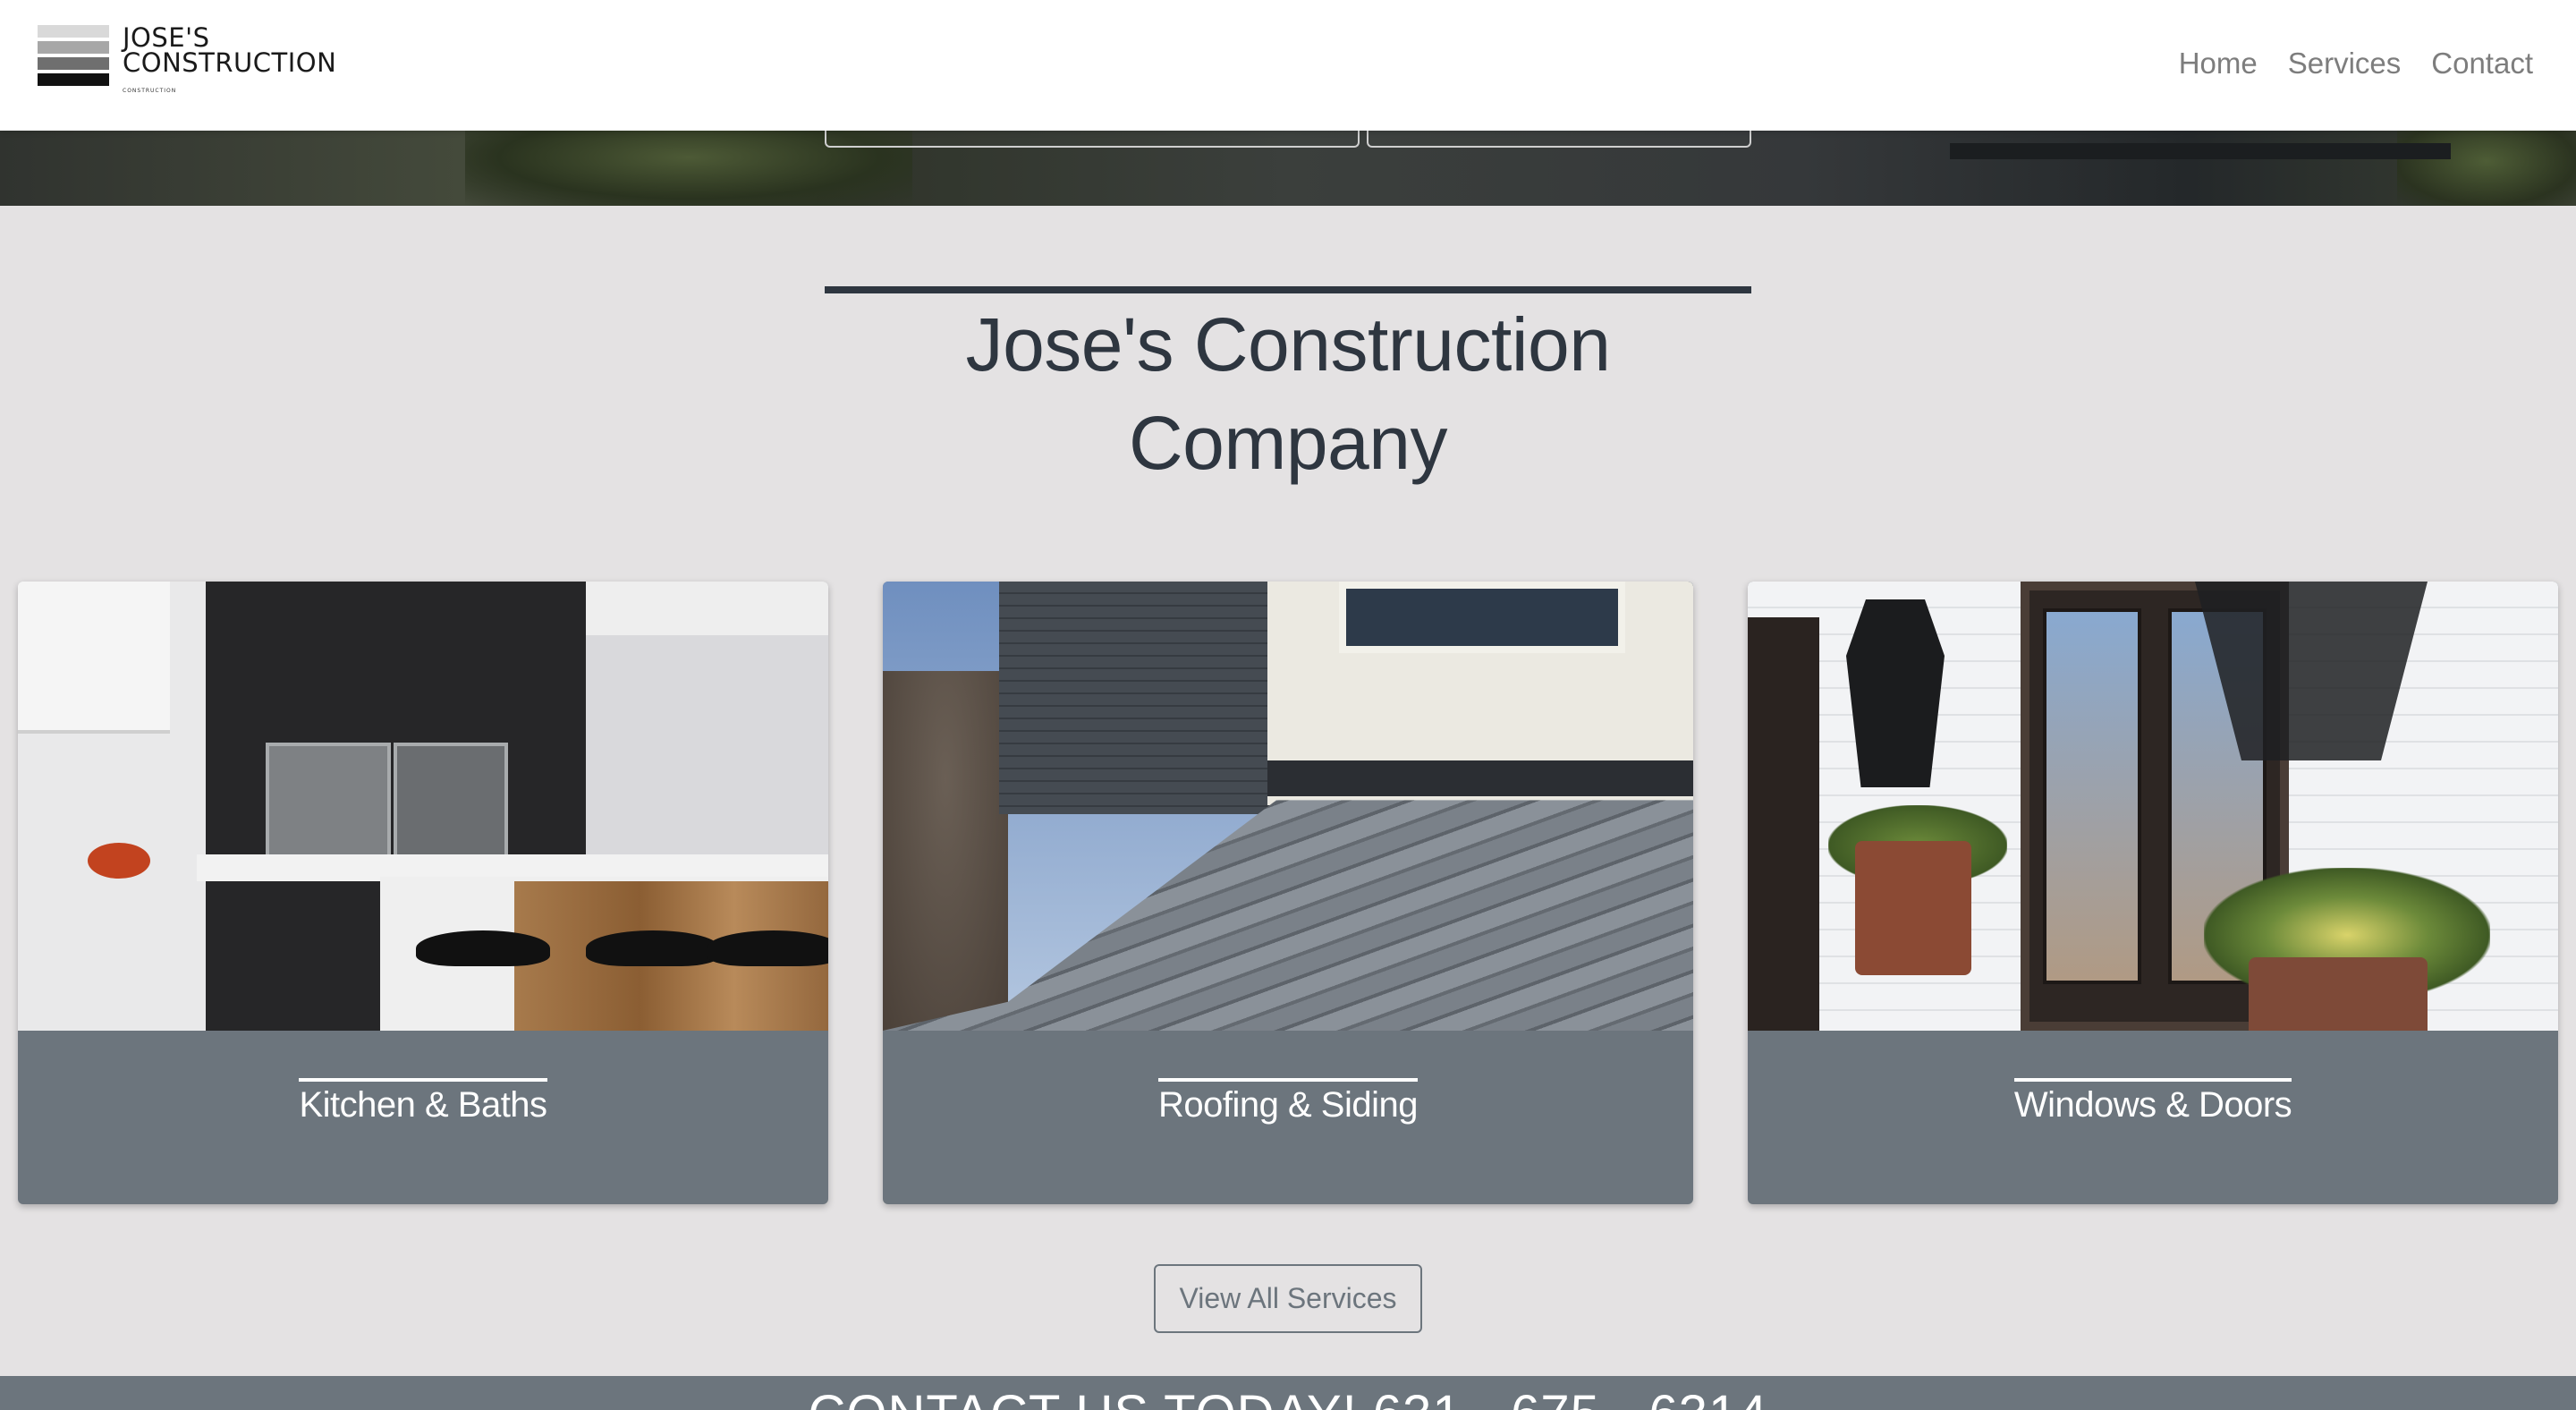  Describe the element at coordinates (1288, 1399) in the screenshot. I see `contact-text: CONTACT US TODAY! 631 - 675 - 6314` at that location.